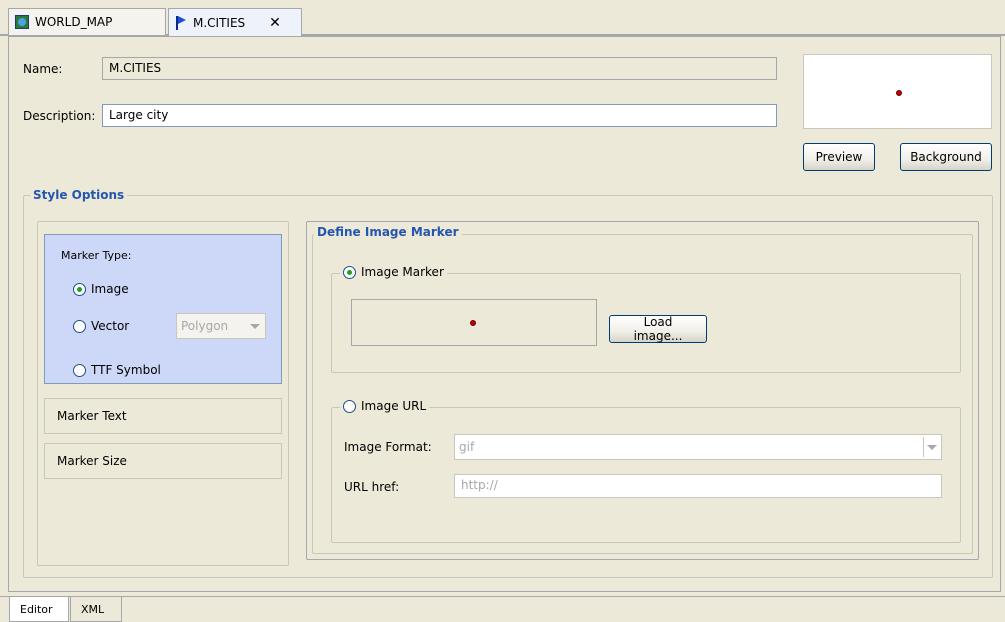 Image resolution: width=1005 pixels, height=622 pixels. I want to click on style-preview, so click(897, 91).